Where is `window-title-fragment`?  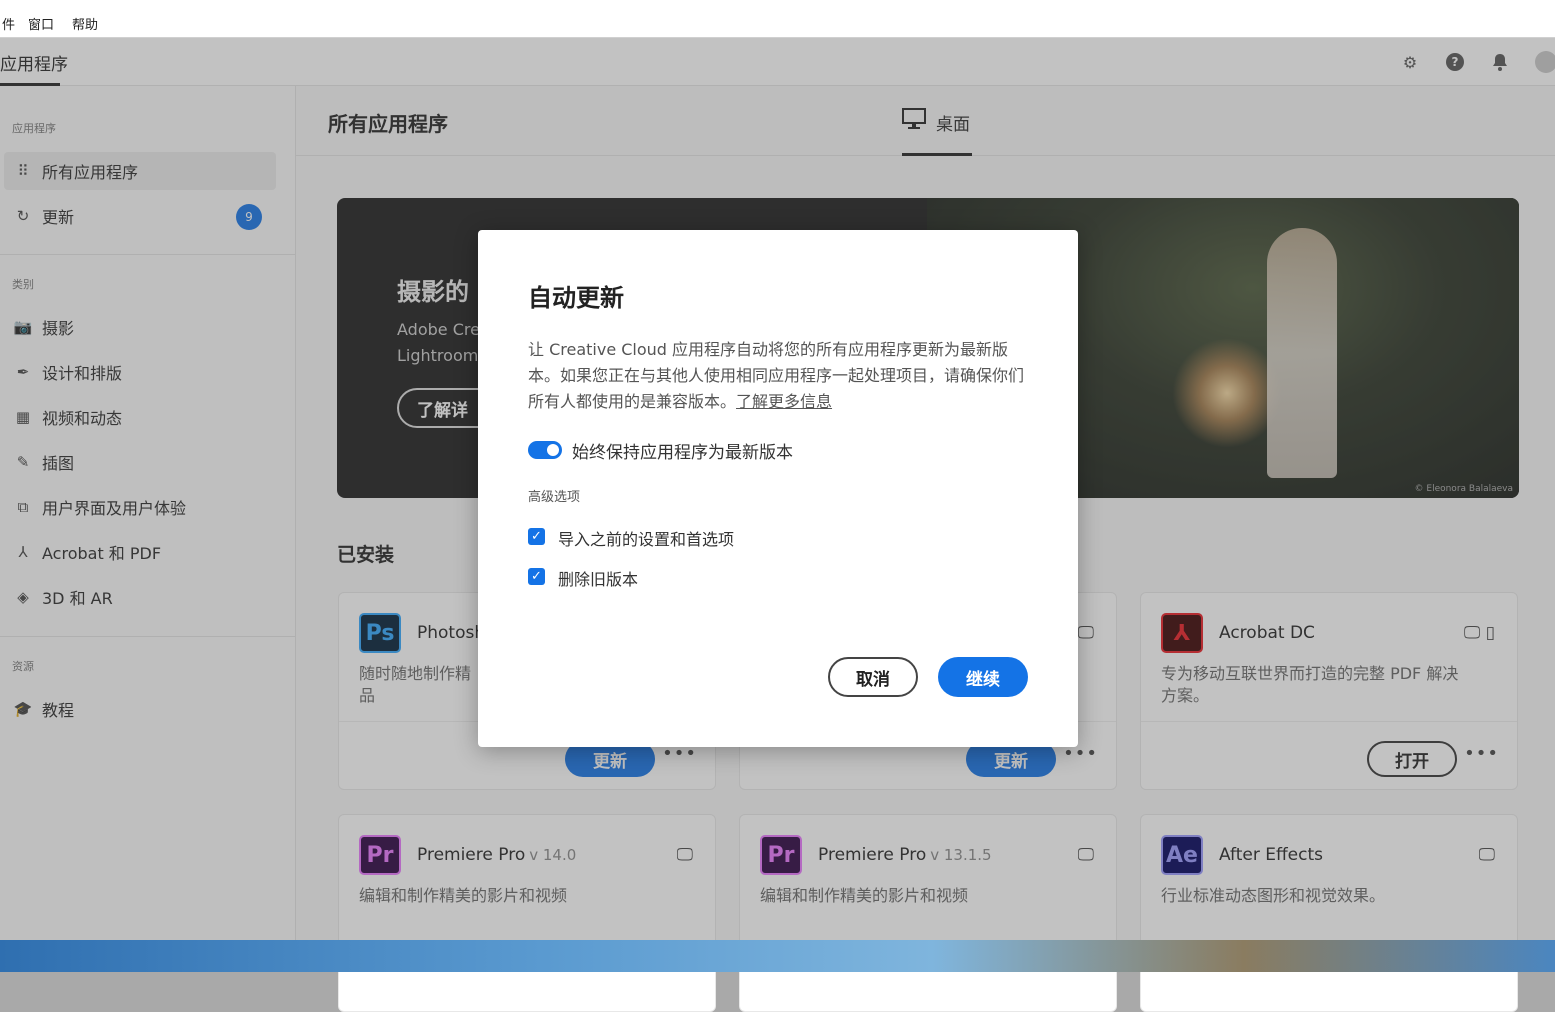
window-title-fragment is located at coordinates (95, 1).